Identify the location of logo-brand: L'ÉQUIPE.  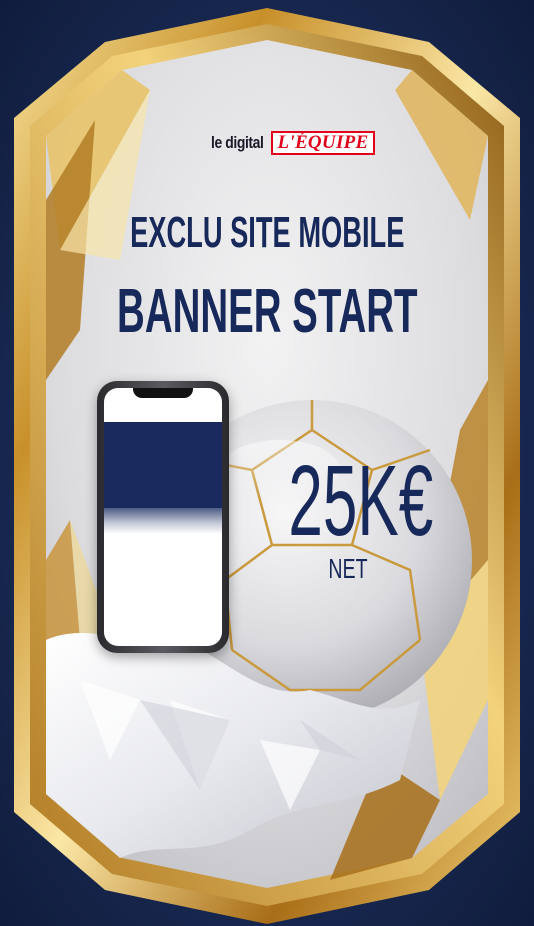
(323, 142).